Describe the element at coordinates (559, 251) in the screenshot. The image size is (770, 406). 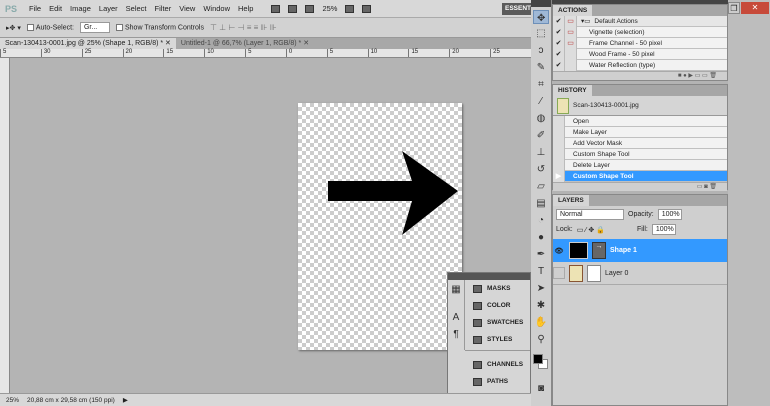
I see `eye-icon: 👁` at that location.